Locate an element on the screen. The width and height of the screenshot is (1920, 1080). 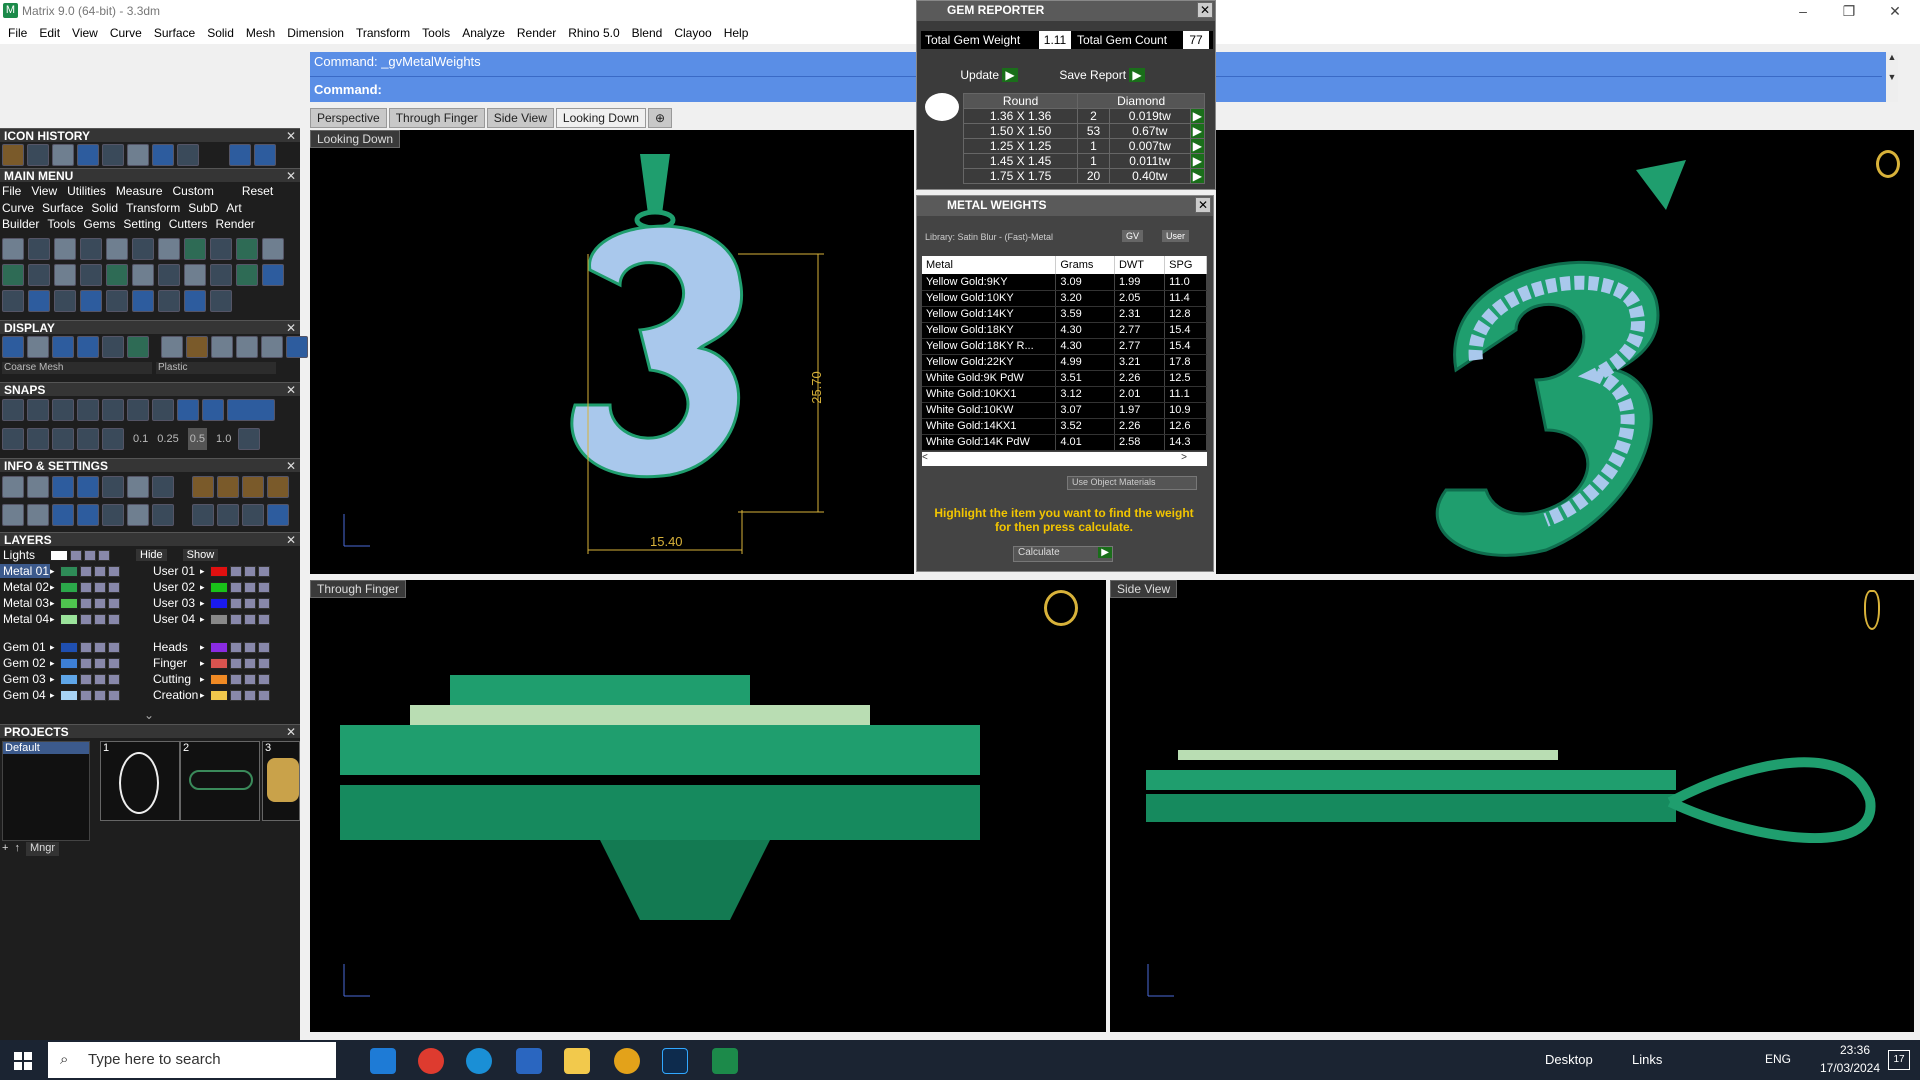
main-menu-custom: Custom is located at coordinates (193, 191).